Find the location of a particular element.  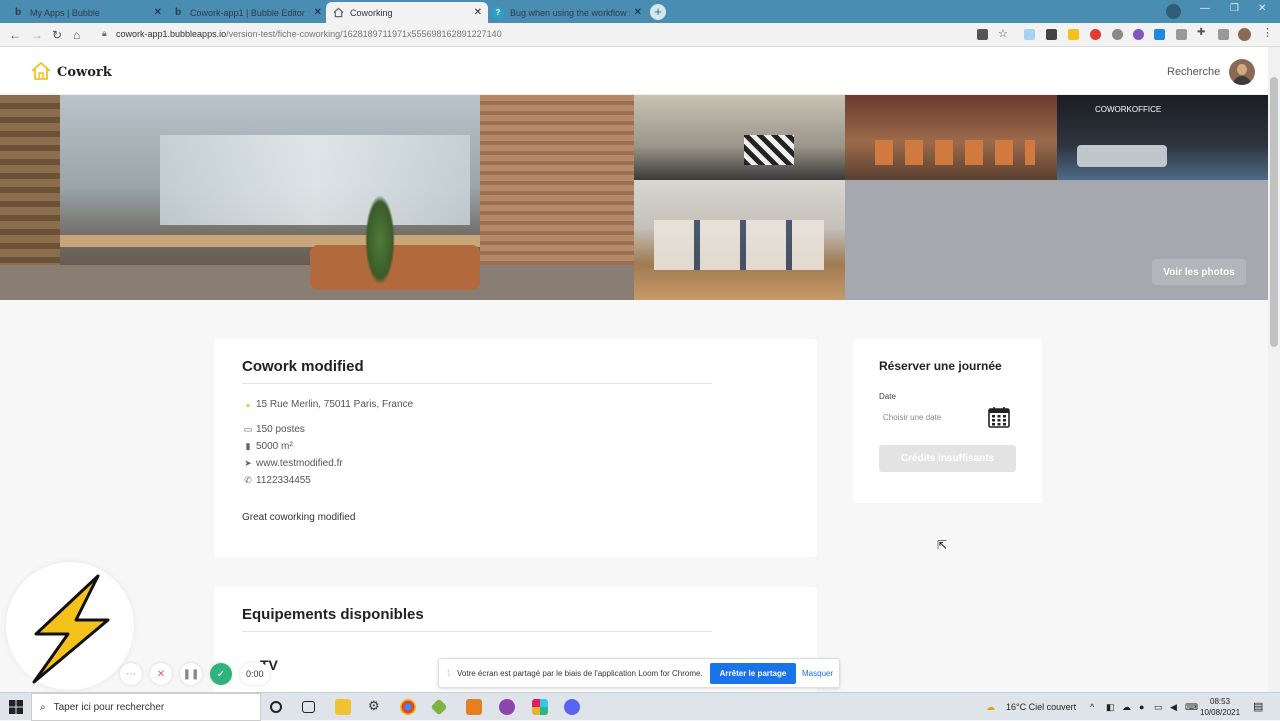

file-explorer-icon is located at coordinates (343, 707).